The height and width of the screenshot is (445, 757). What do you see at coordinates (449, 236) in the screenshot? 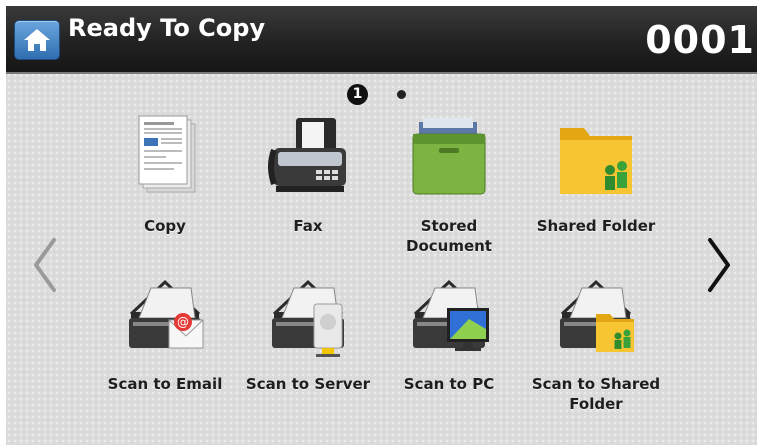
I see `app-label: Stored Document` at bounding box center [449, 236].